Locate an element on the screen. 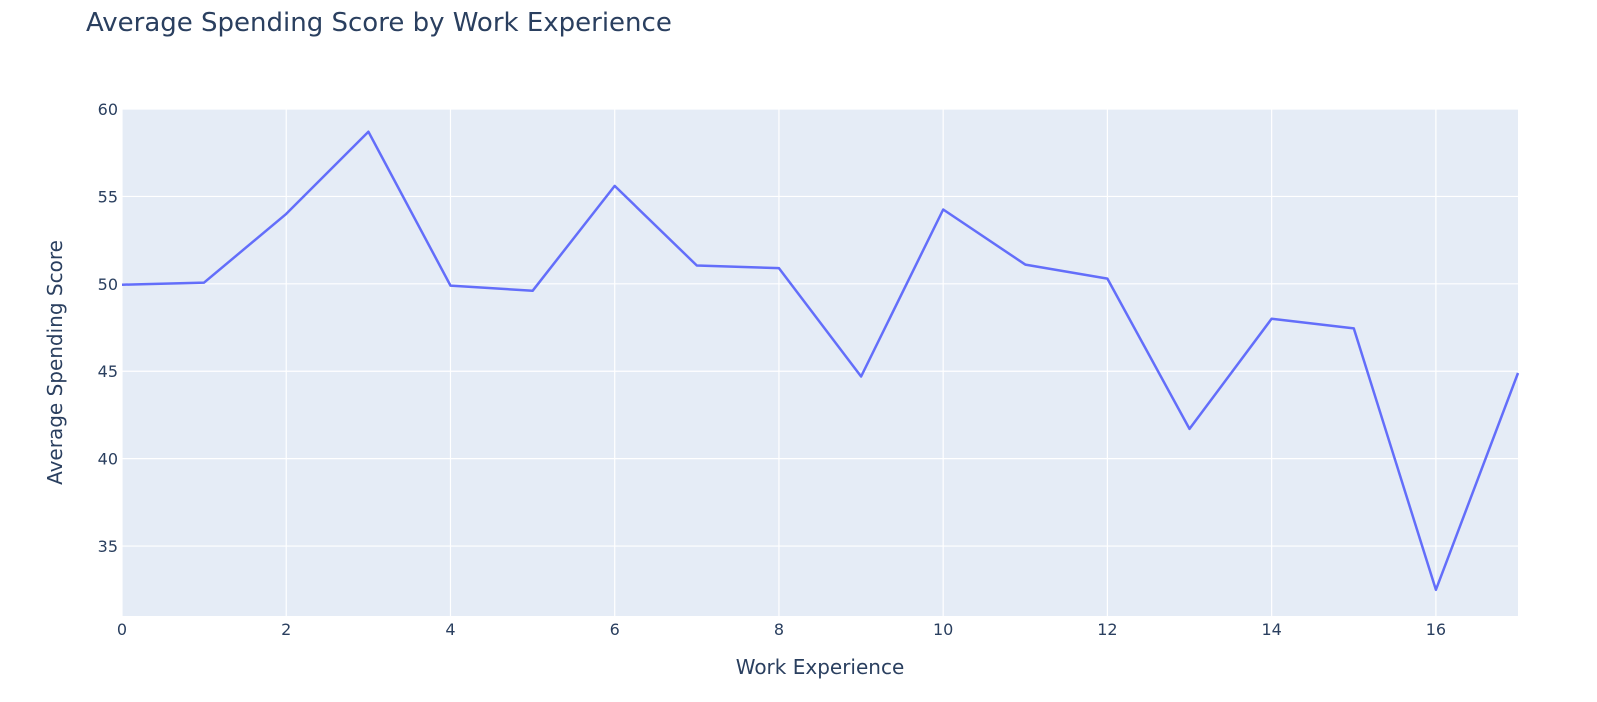  x-tick-label: 6 is located at coordinates (615, 629).